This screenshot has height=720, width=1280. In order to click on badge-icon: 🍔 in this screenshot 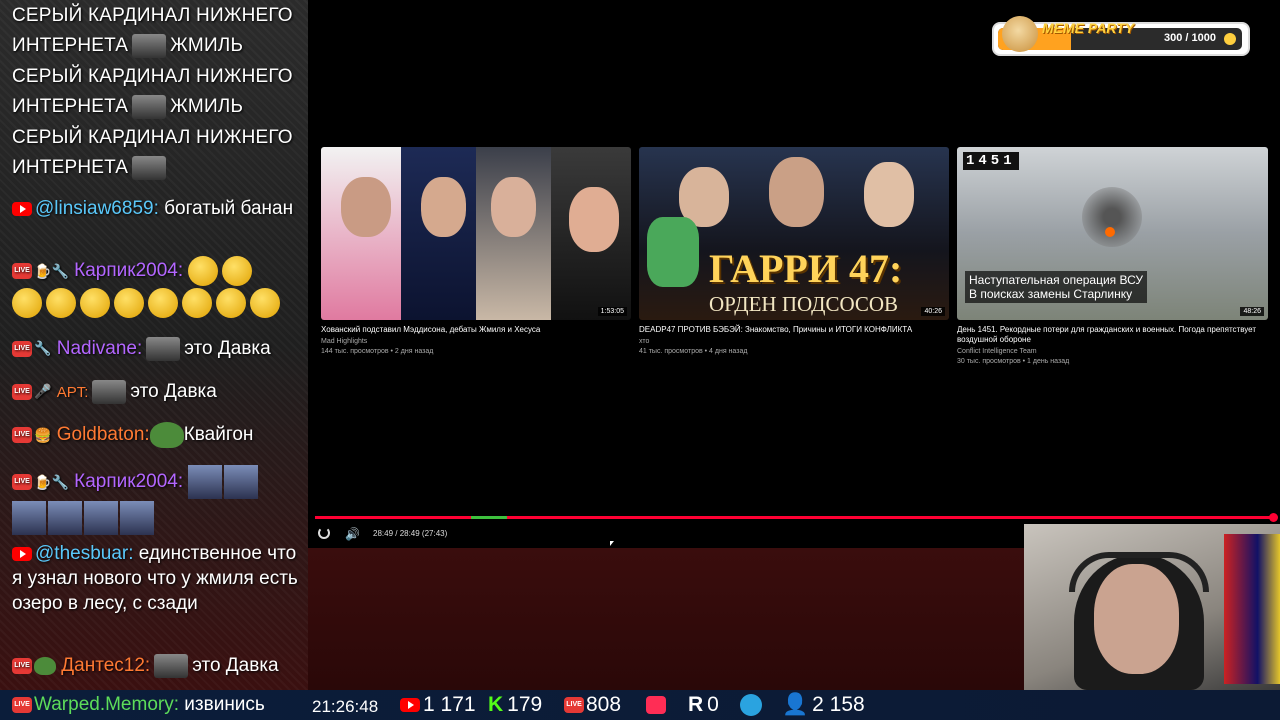, I will do `click(43, 434)`.